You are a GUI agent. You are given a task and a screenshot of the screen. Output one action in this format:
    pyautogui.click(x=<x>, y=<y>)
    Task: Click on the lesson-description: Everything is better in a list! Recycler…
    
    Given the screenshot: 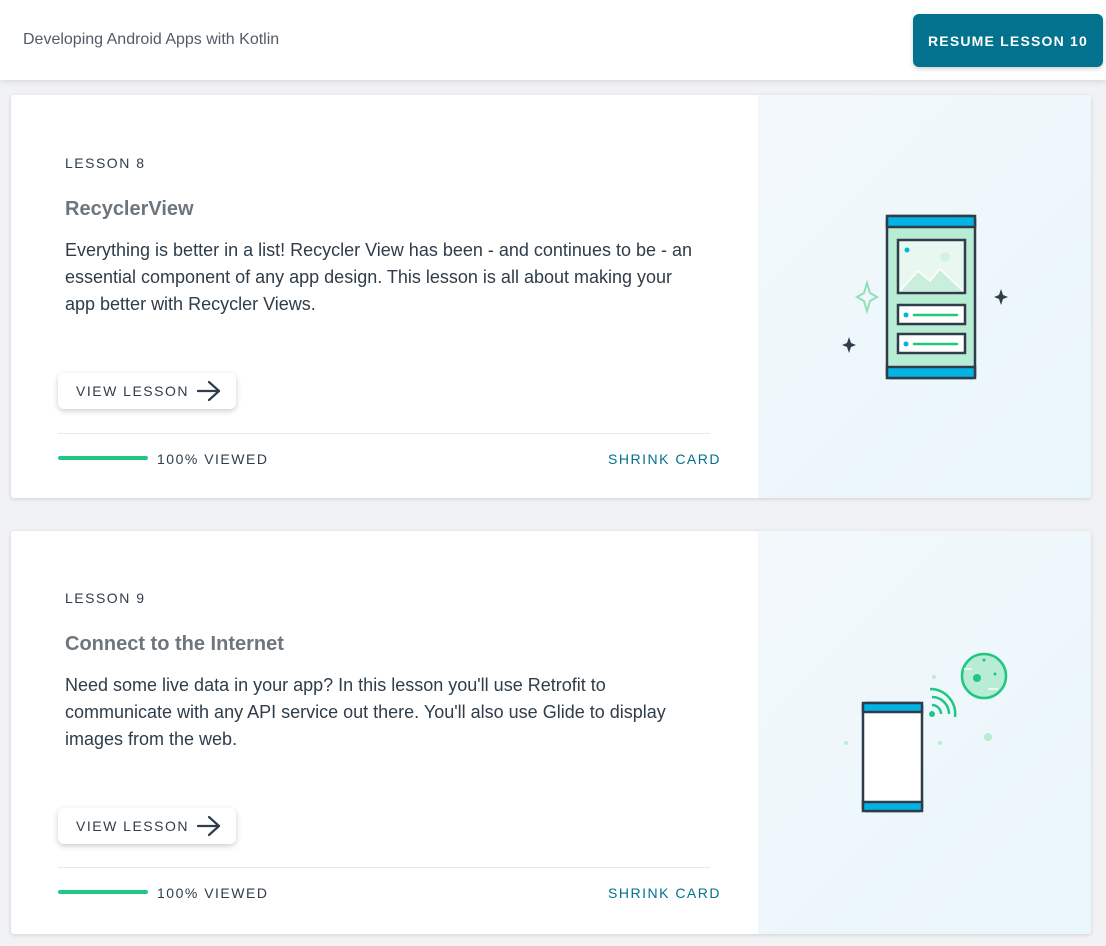 What is the action you would take?
    pyautogui.click(x=379, y=277)
    